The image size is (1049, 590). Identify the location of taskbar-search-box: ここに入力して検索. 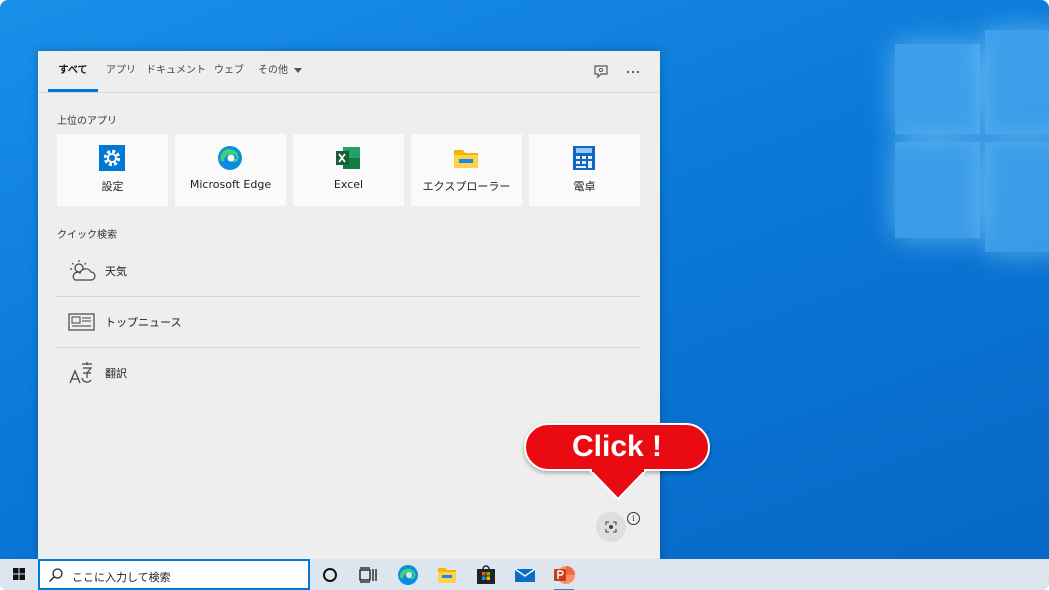
(174, 574).